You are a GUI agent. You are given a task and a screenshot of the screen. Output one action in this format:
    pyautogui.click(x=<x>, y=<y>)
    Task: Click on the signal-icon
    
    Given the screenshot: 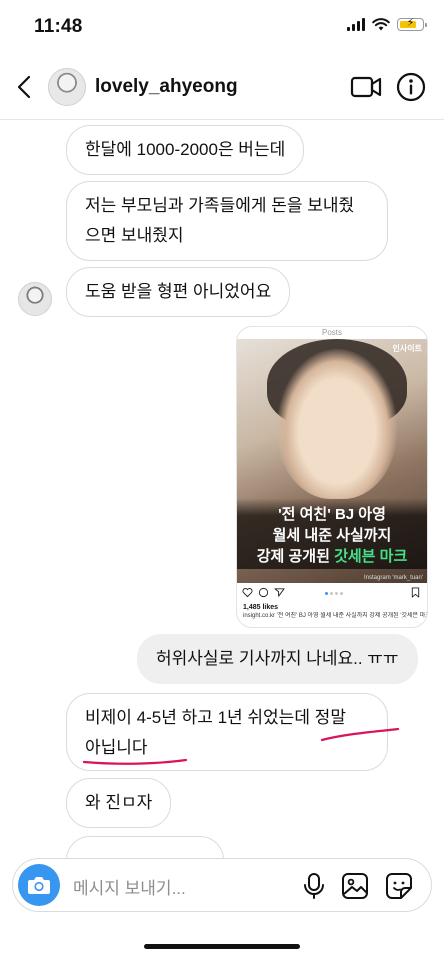 What is the action you would take?
    pyautogui.click(x=356, y=24)
    